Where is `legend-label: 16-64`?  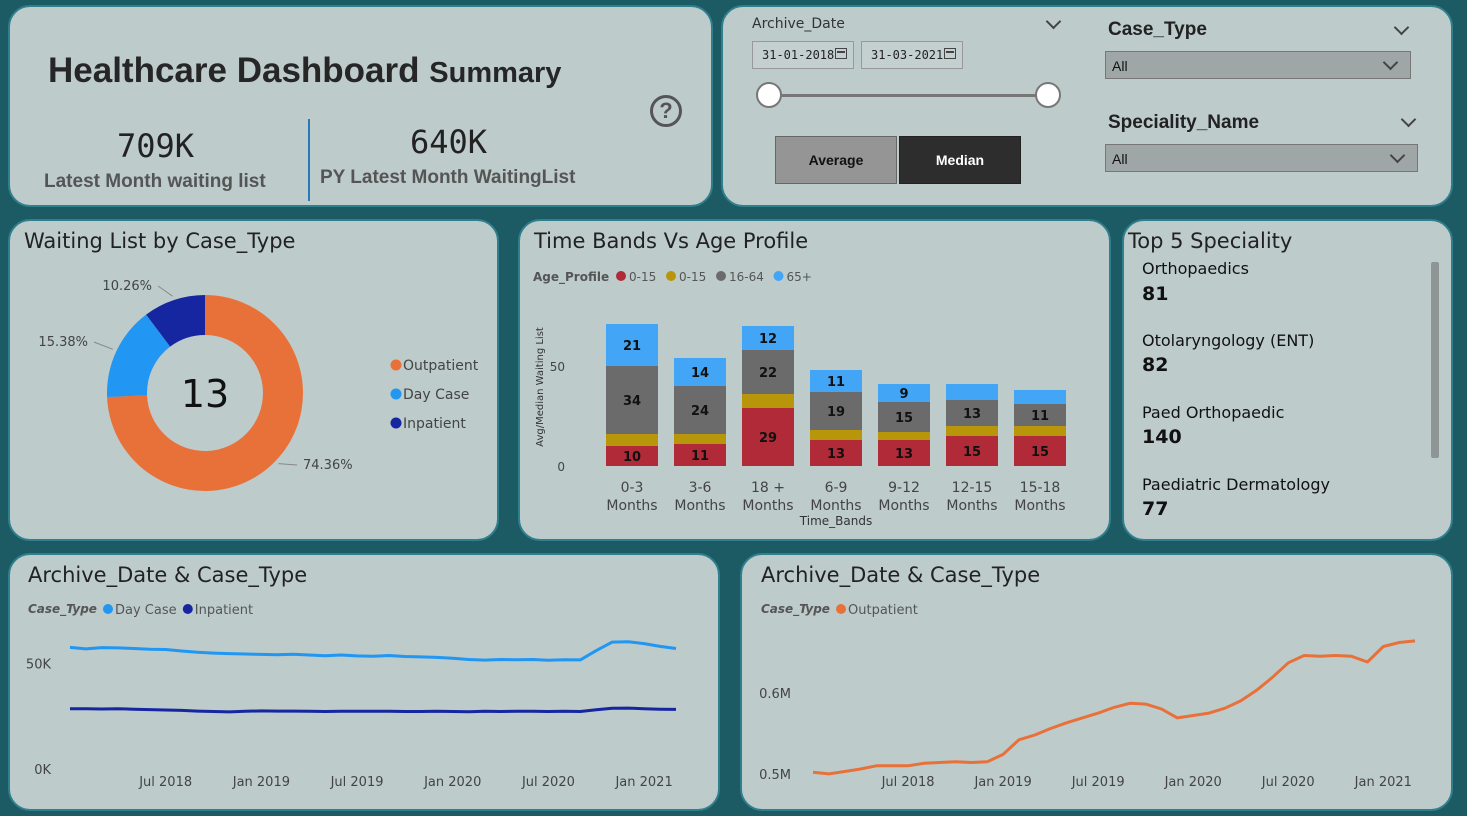 legend-label: 16-64 is located at coordinates (746, 277).